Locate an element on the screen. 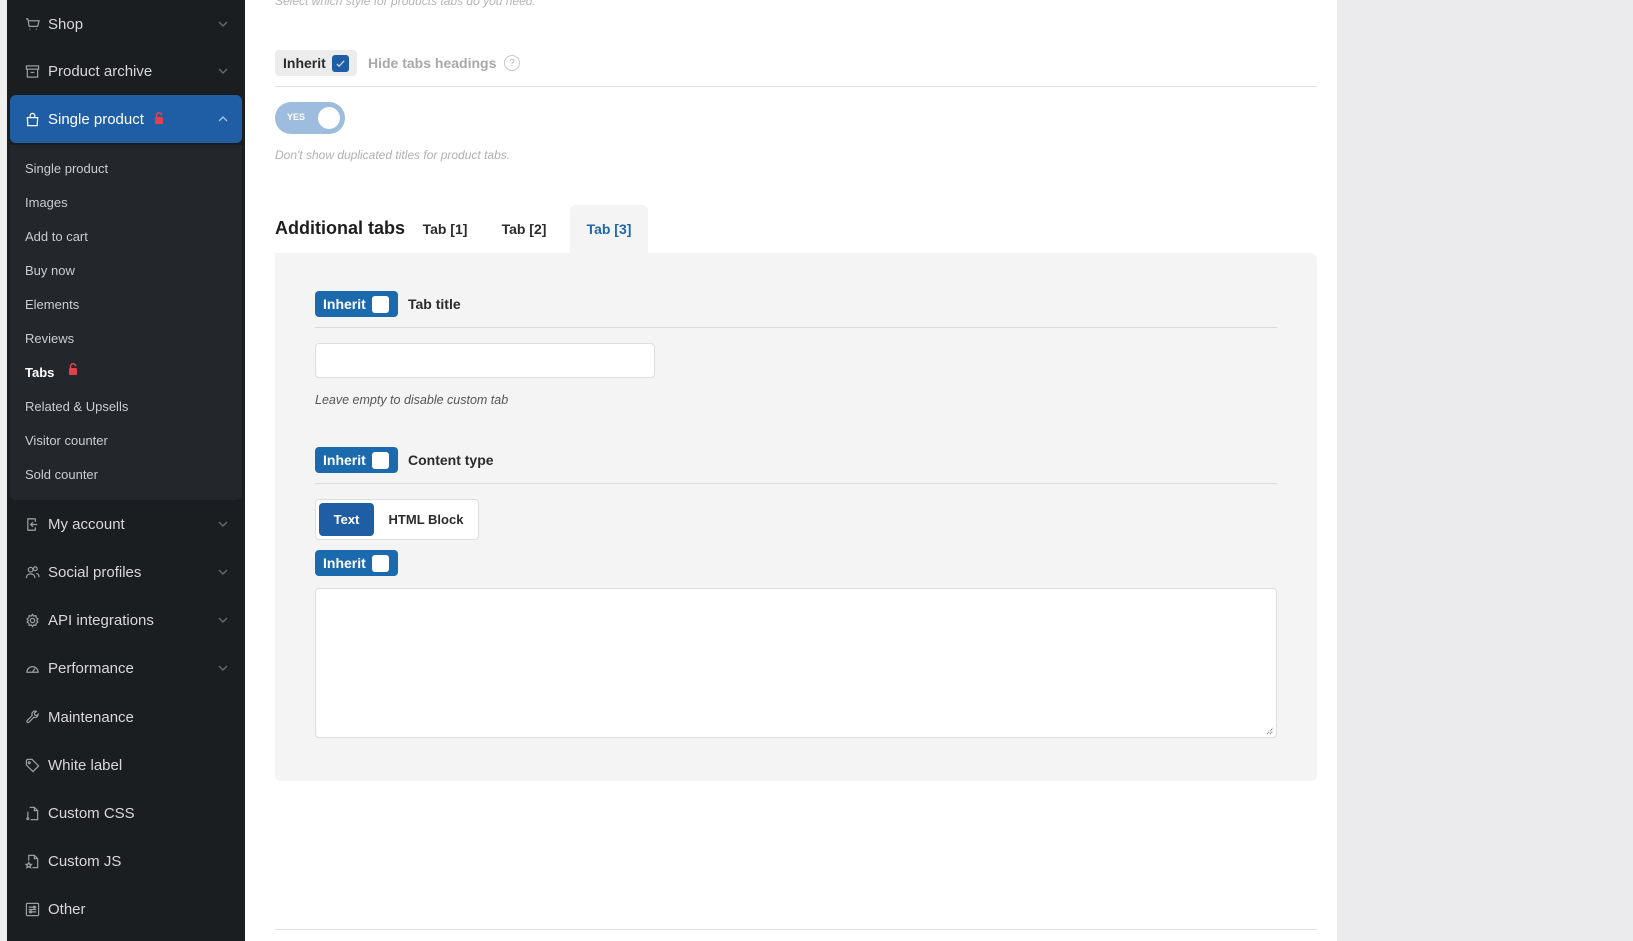 The height and width of the screenshot is (941, 1633). tag-icon is located at coordinates (32, 765).